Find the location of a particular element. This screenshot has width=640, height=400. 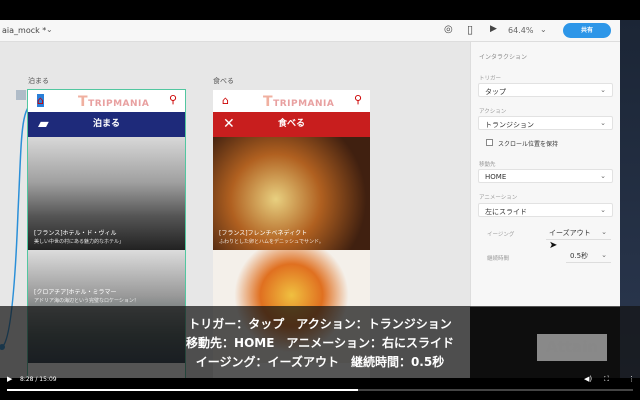

file-title: aia_mock * is located at coordinates (24, 30).